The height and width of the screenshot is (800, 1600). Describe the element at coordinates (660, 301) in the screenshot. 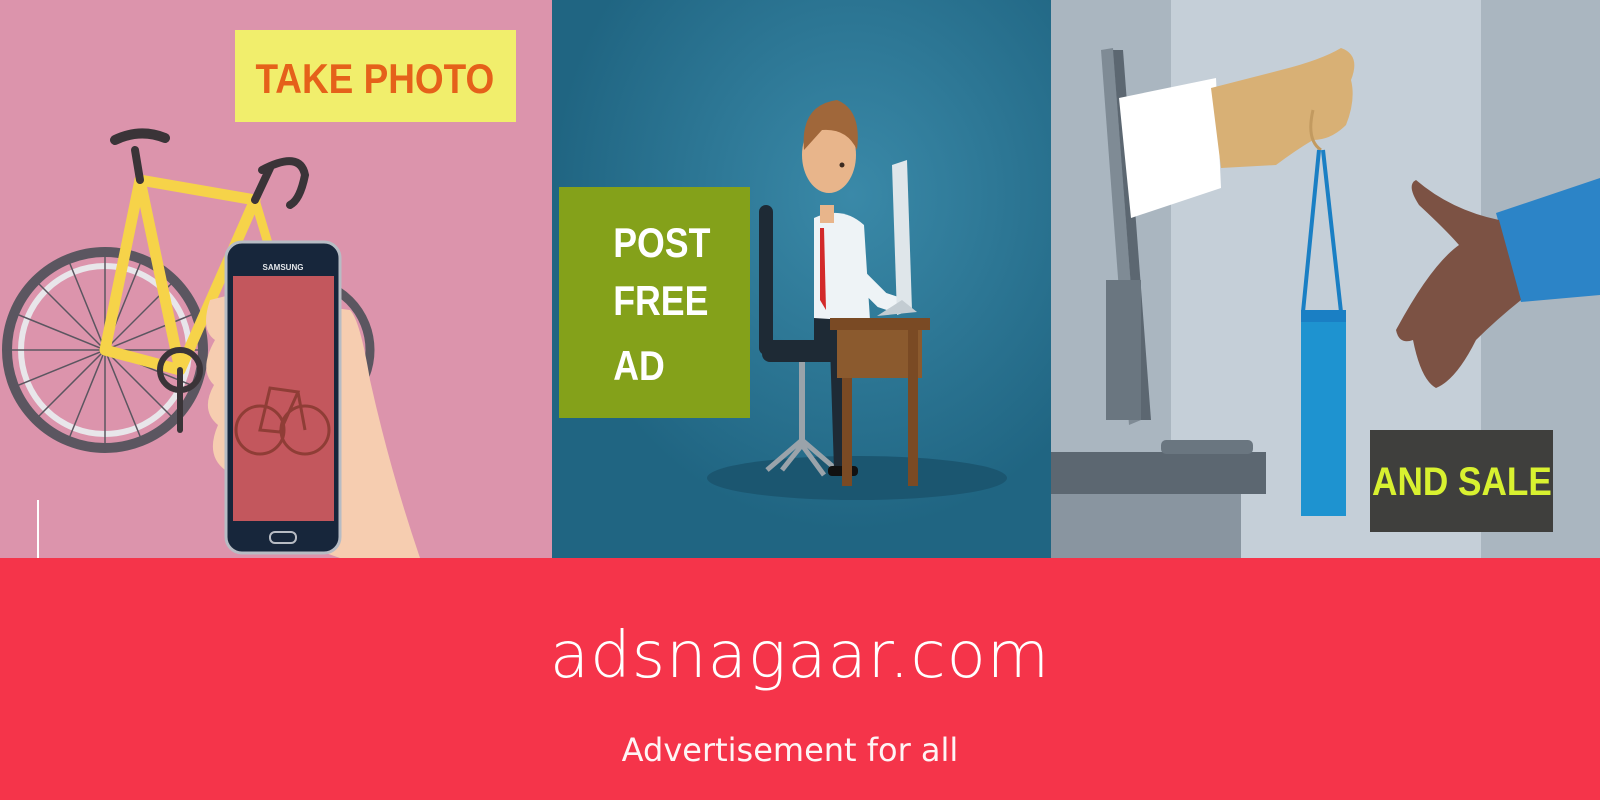

I see `post-free-ad-line-2: FREE` at that location.